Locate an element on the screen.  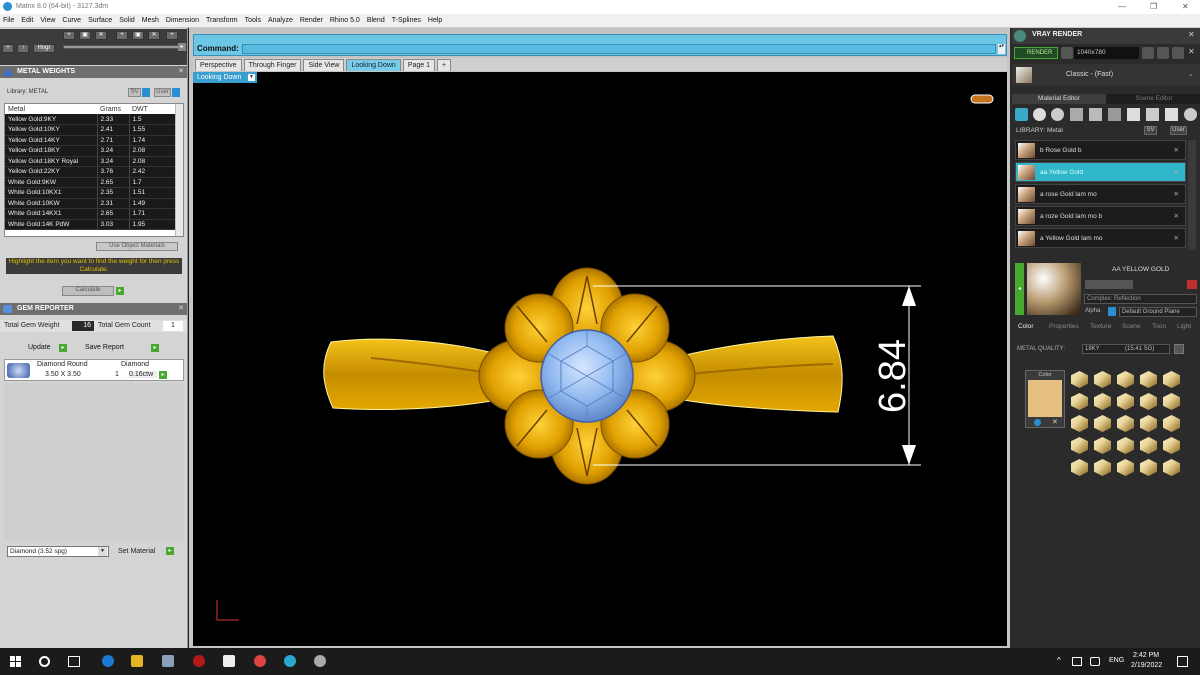
tab-material-editor: Material Editor is located at coordinates (1059, 99).